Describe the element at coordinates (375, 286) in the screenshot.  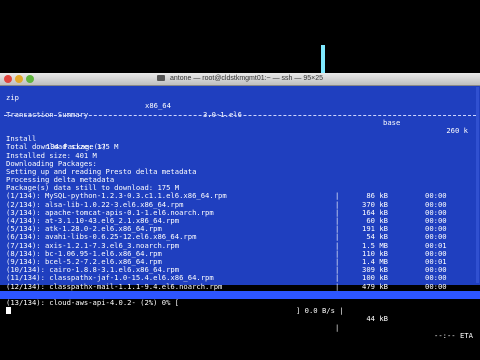
I see `download-size: 479 kB` at that location.